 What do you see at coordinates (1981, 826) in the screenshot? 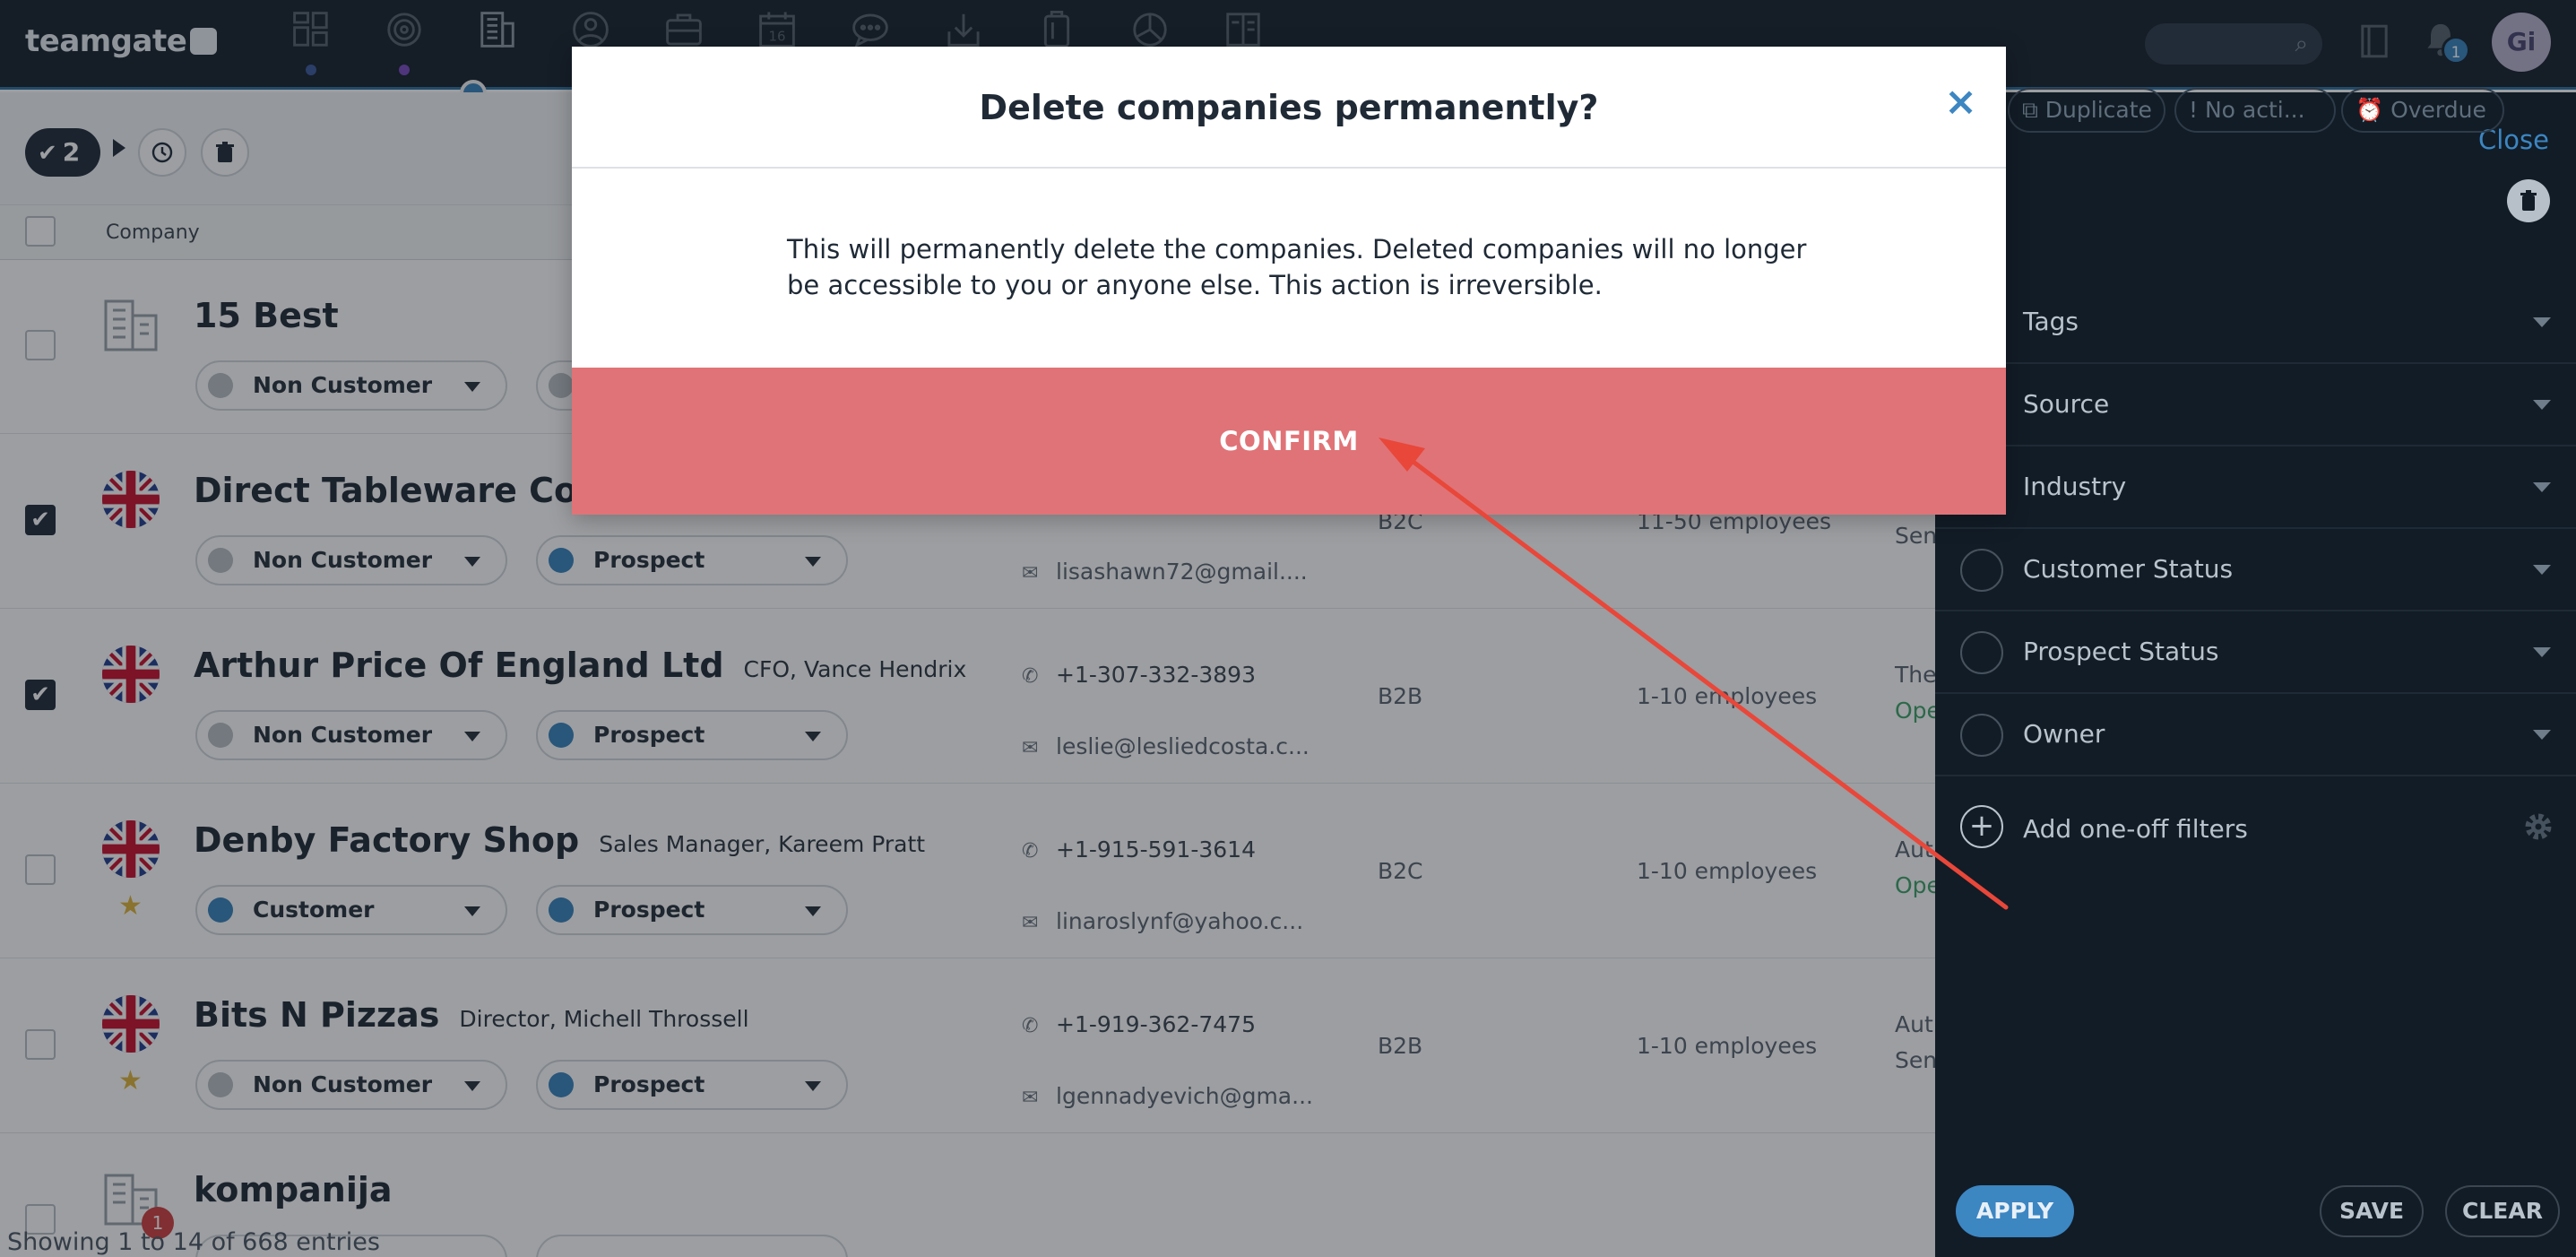
I see `plus-circle-icon: +` at bounding box center [1981, 826].